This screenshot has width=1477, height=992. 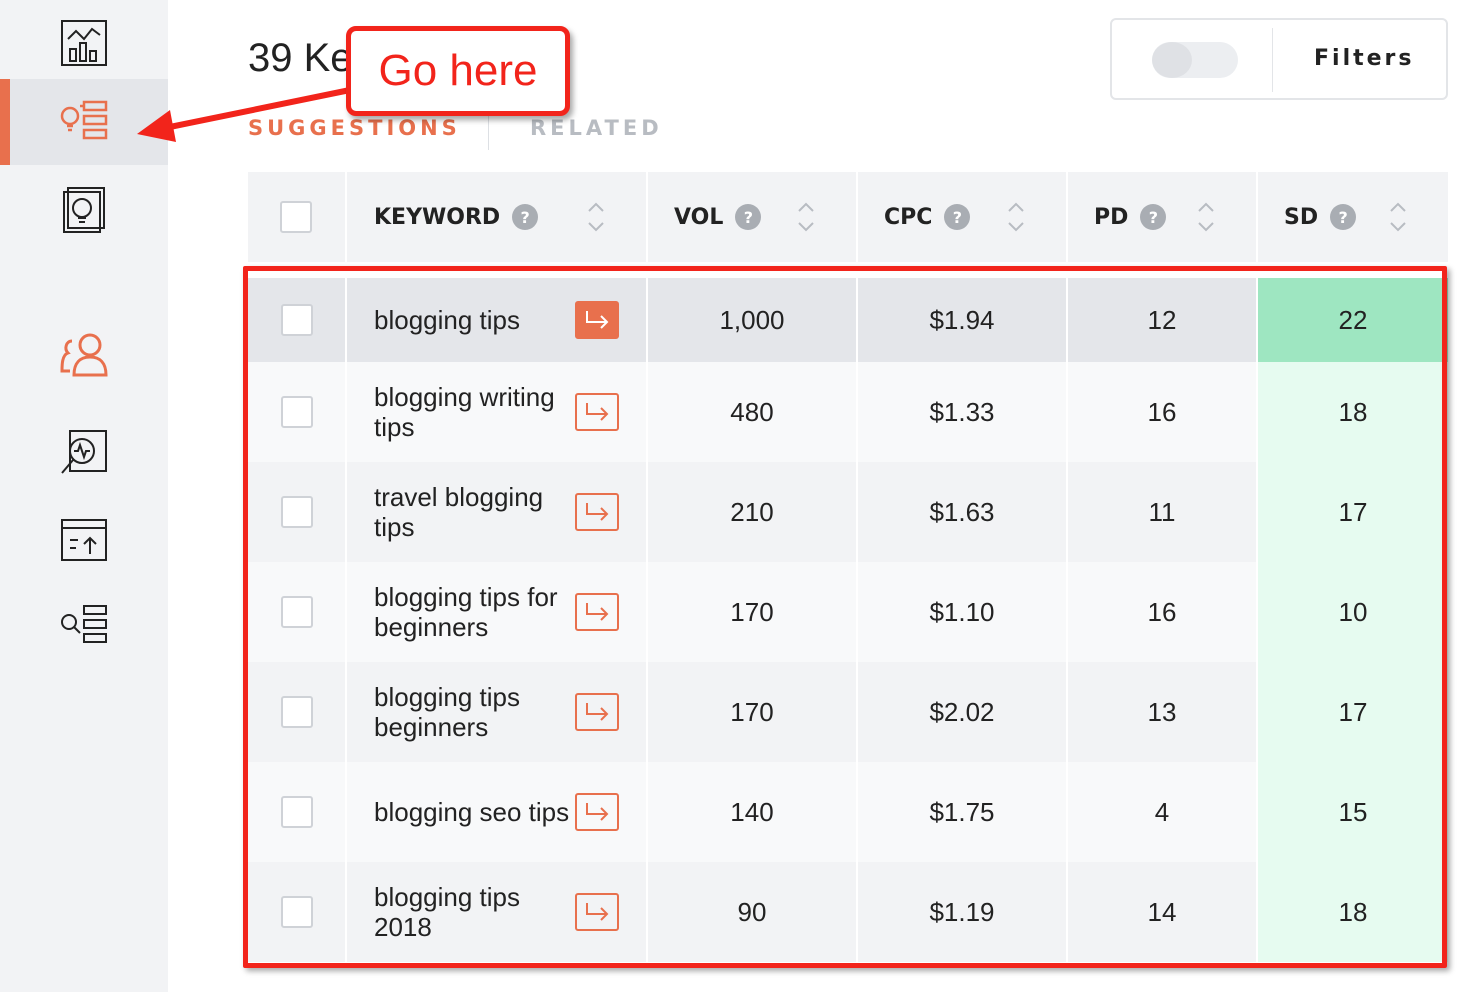 What do you see at coordinates (1162, 812) in the screenshot?
I see `pd-cell: 4` at bounding box center [1162, 812].